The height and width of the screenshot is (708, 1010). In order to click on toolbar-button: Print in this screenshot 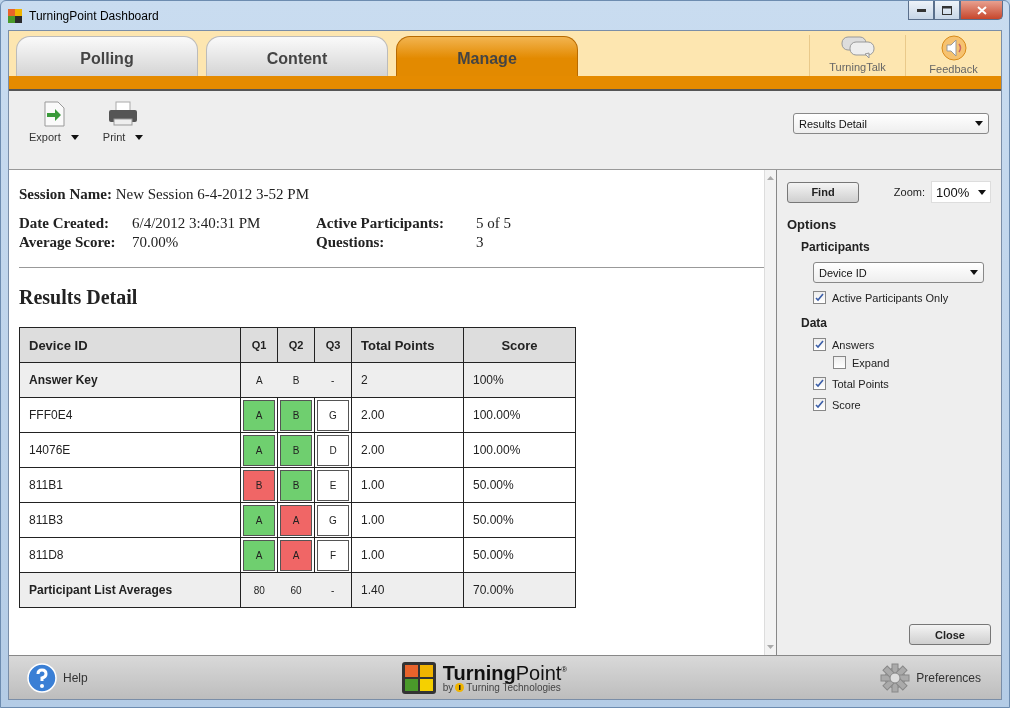, I will do `click(123, 122)`.